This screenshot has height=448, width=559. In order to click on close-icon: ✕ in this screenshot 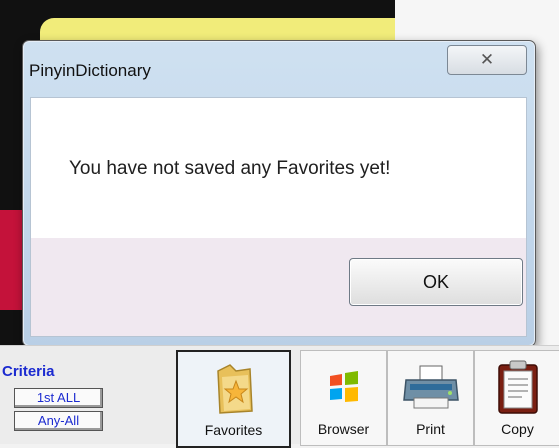, I will do `click(487, 59)`.